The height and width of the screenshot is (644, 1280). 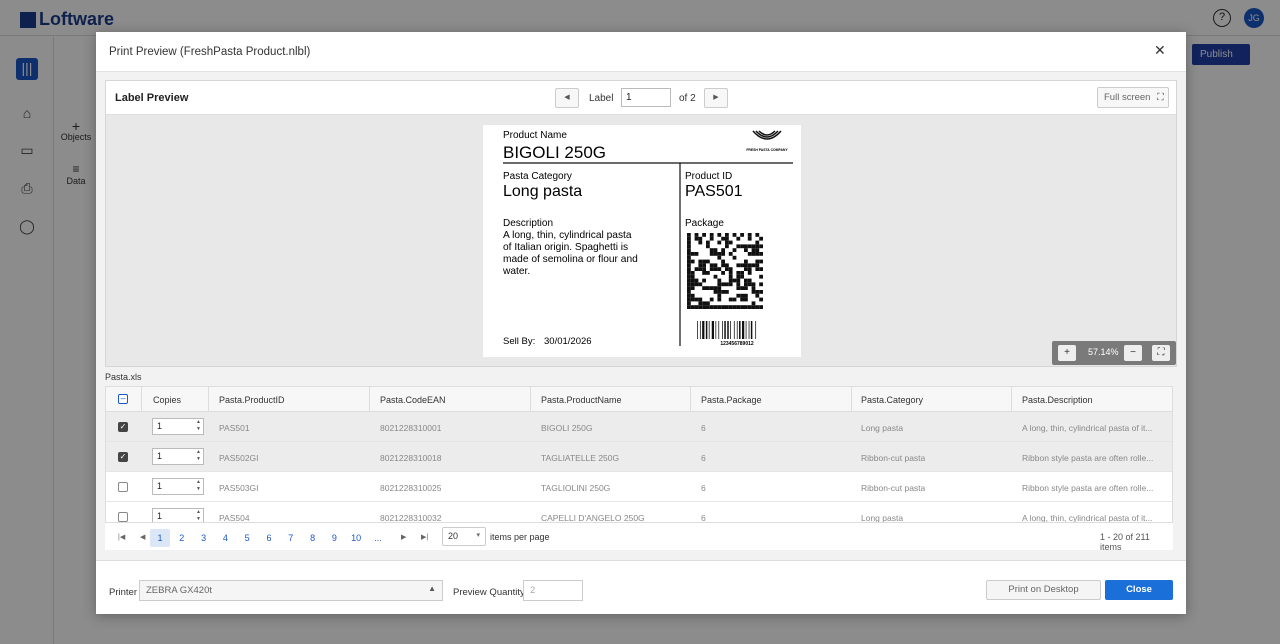 I want to click on next-page-icon: ▶, so click(x=403, y=538).